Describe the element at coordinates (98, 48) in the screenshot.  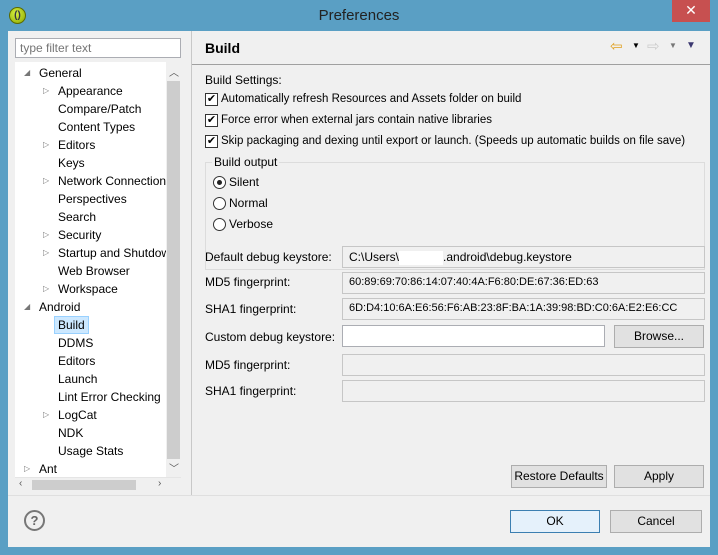
I see `filter-input` at that location.